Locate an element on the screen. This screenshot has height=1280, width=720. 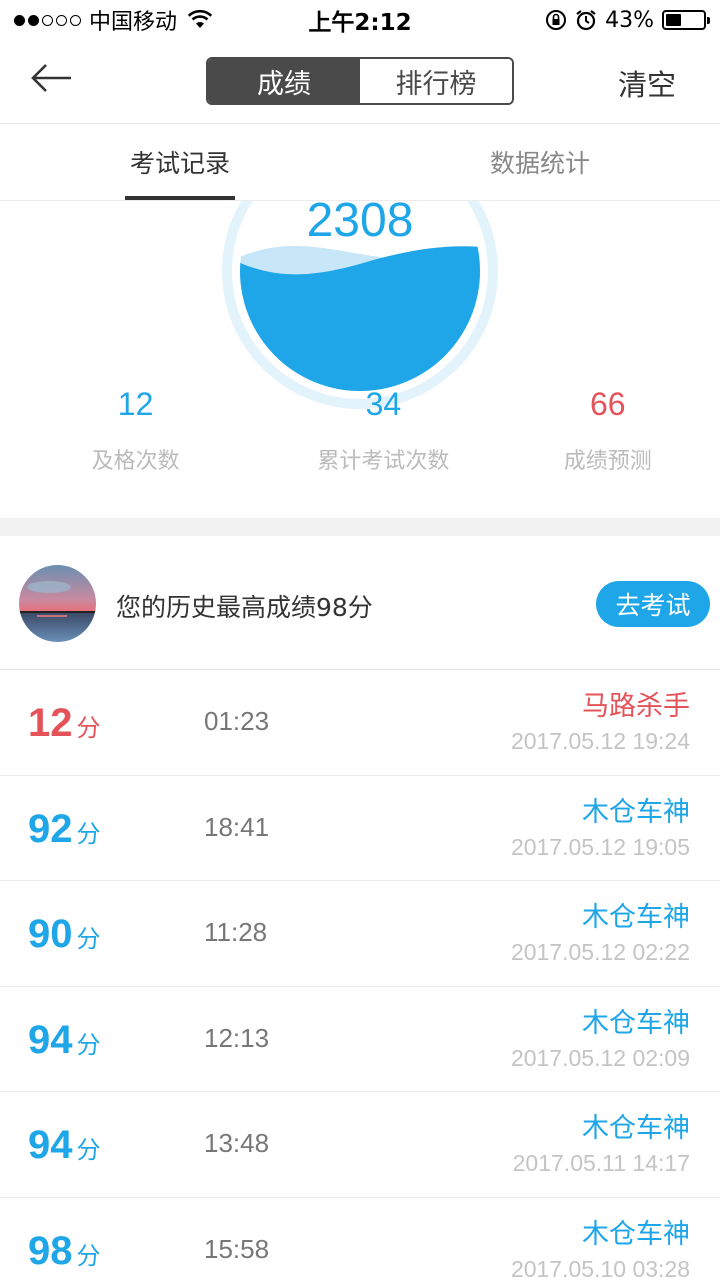
tab-statistics: 数据统计 is located at coordinates (540, 162).